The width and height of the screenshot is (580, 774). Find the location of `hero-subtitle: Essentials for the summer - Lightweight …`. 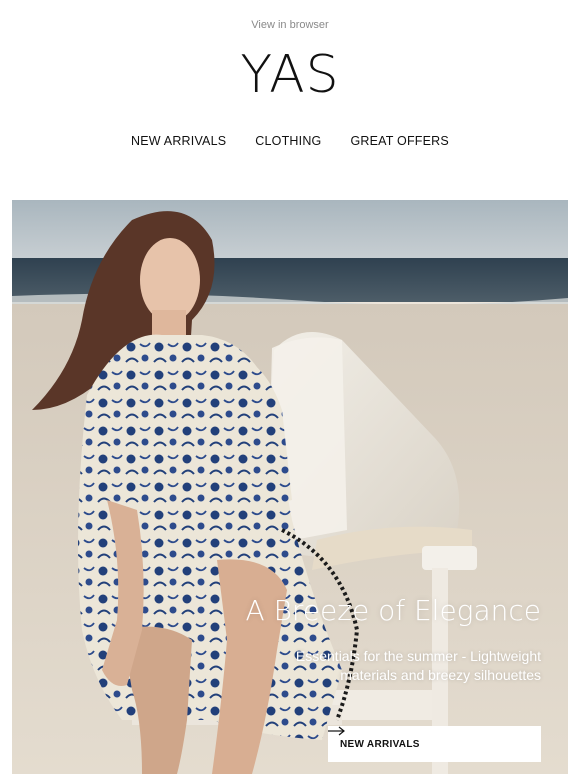

hero-subtitle: Essentials for the summer - Lightweight … is located at coordinates (418, 665).